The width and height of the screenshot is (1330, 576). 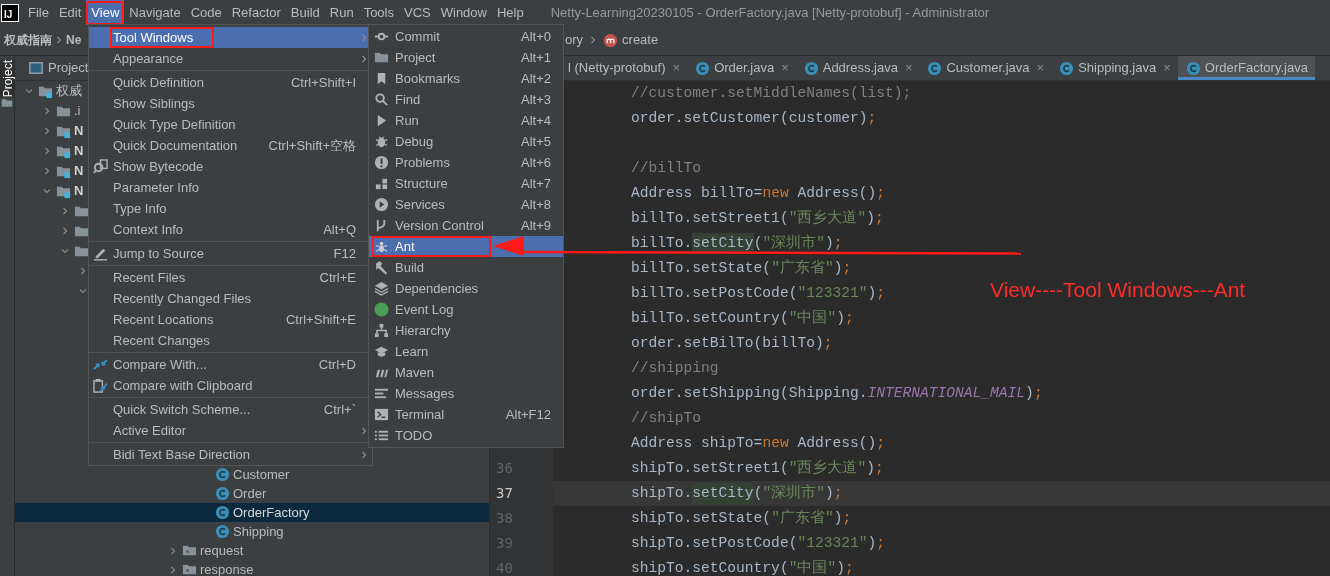 I want to click on breadcrumb: 权威指南, so click(x=28, y=40).